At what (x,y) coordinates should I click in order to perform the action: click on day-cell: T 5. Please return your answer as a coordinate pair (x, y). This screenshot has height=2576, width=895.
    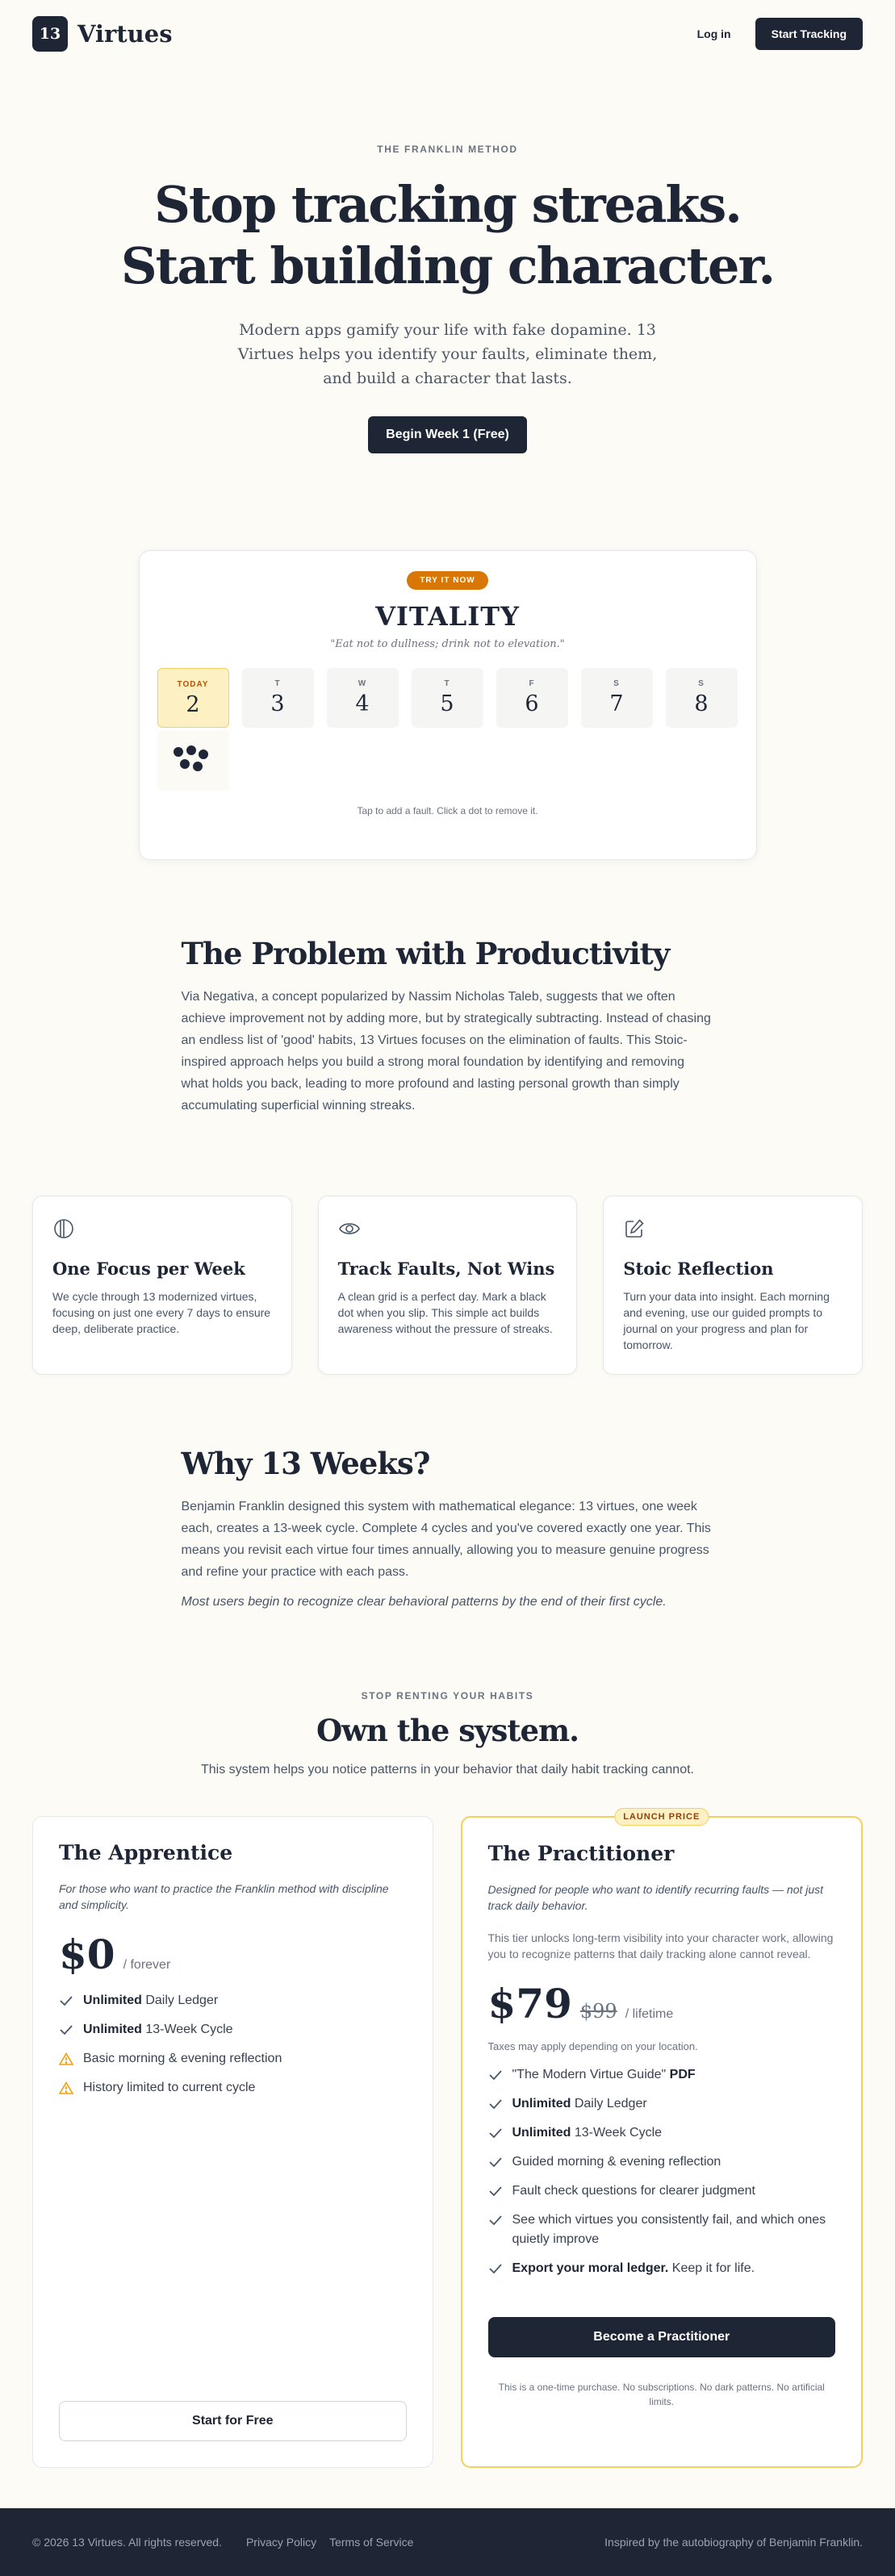
    Looking at the image, I should click on (447, 698).